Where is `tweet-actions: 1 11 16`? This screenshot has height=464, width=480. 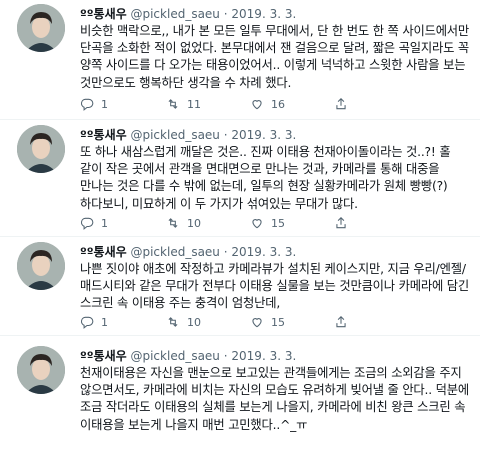 tweet-actions: 1 11 16 is located at coordinates (270, 104).